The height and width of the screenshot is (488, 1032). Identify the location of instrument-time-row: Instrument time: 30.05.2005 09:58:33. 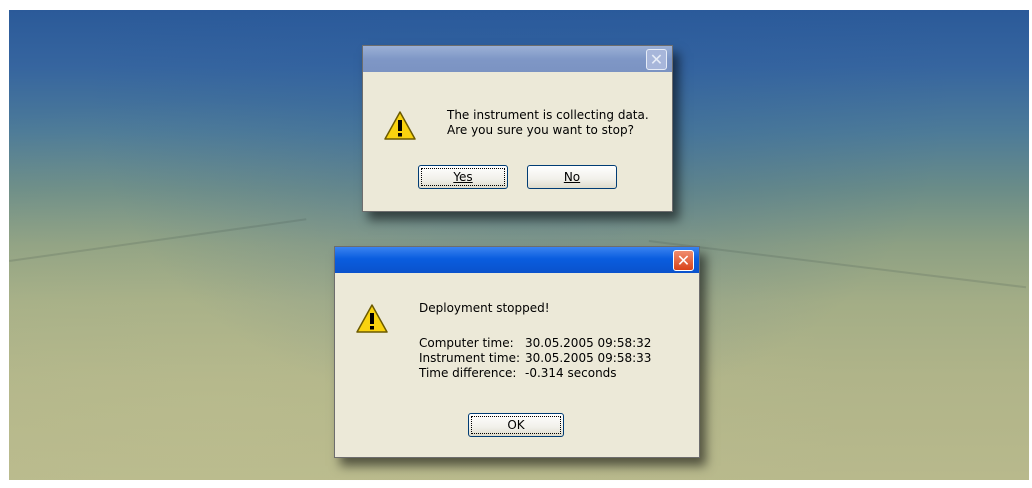
(535, 358).